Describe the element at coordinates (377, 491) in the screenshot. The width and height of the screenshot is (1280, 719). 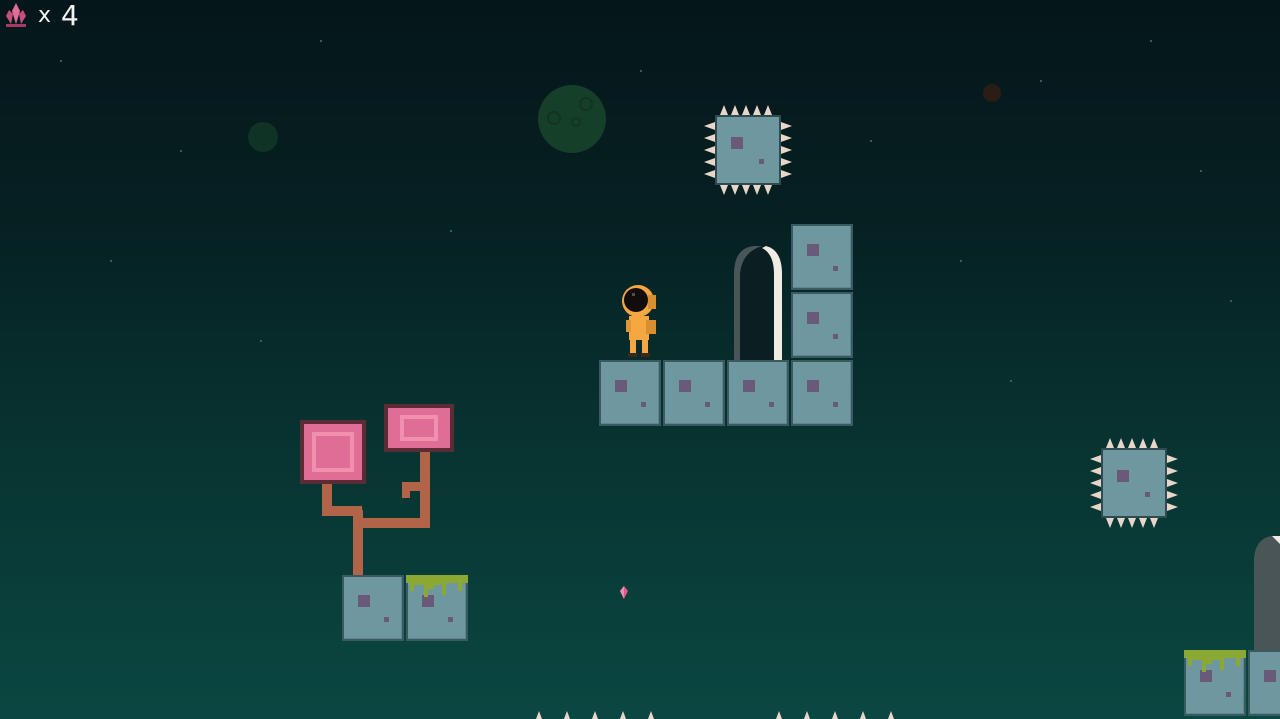
I see `pink-tree` at that location.